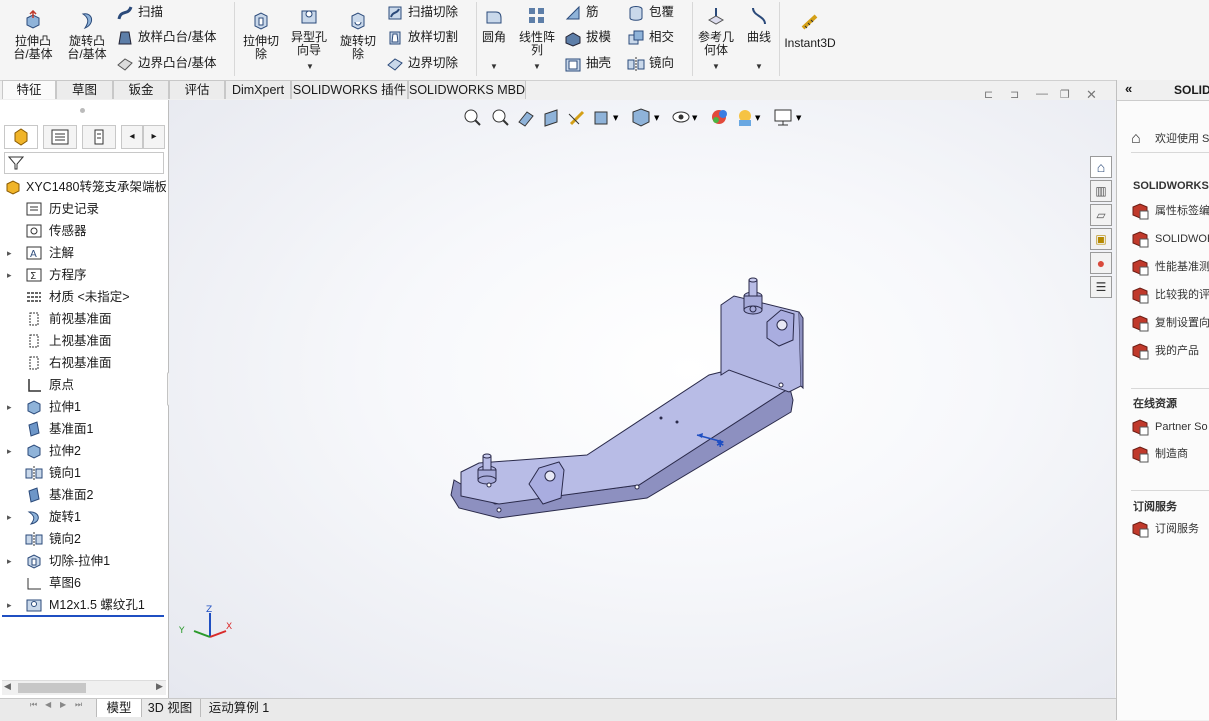 The image size is (1209, 721). What do you see at coordinates (587, 63) in the screenshot?
I see `shell-button: 抽壳` at bounding box center [587, 63].